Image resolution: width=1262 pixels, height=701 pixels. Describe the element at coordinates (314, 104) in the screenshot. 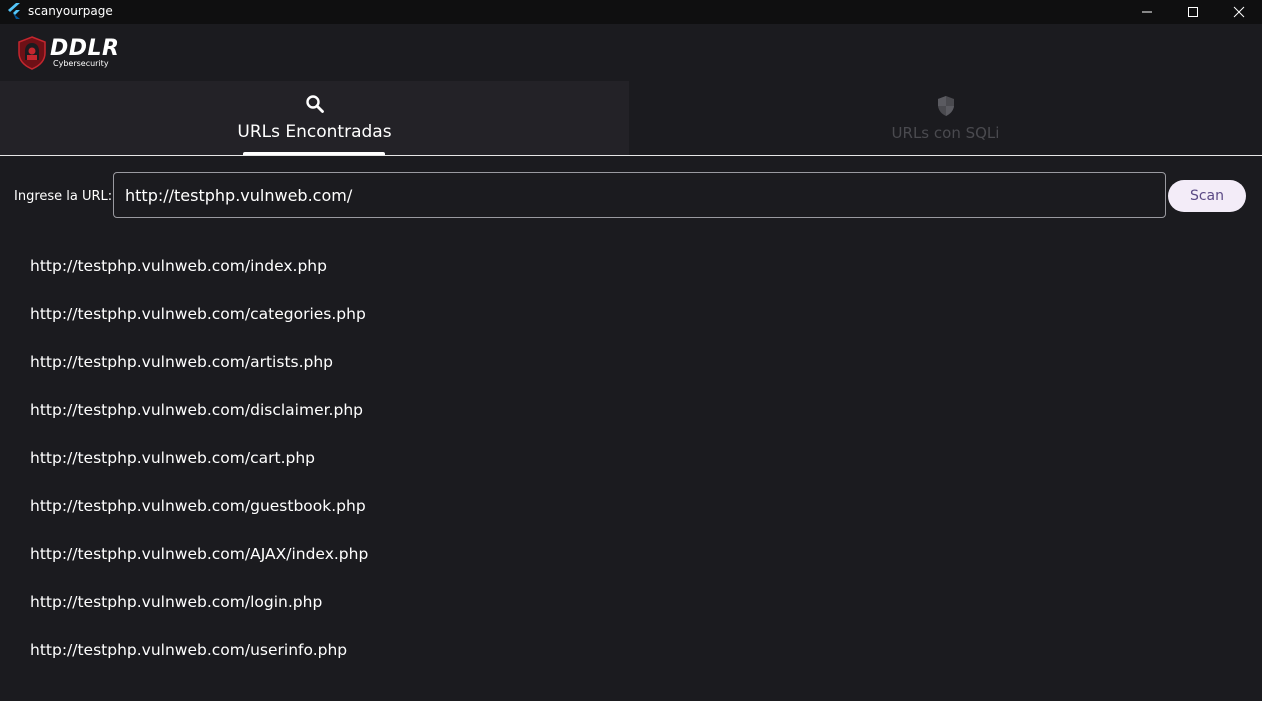

I see `search-icon` at that location.